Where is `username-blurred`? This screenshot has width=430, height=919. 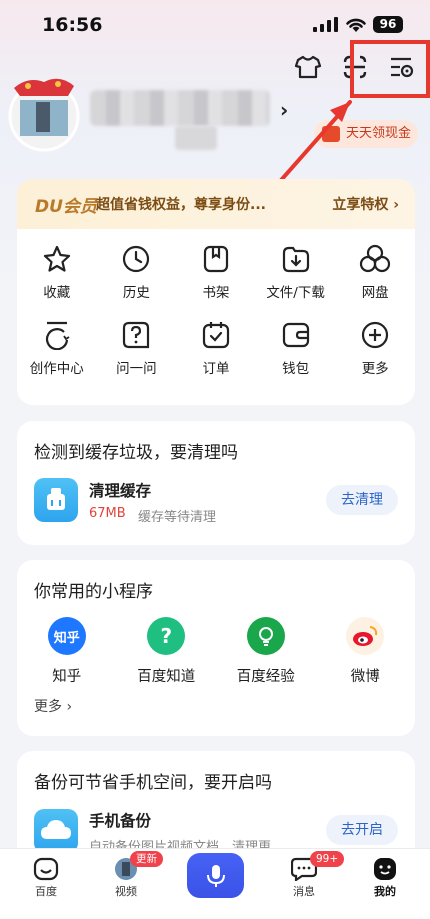
username-blurred is located at coordinates (180, 108).